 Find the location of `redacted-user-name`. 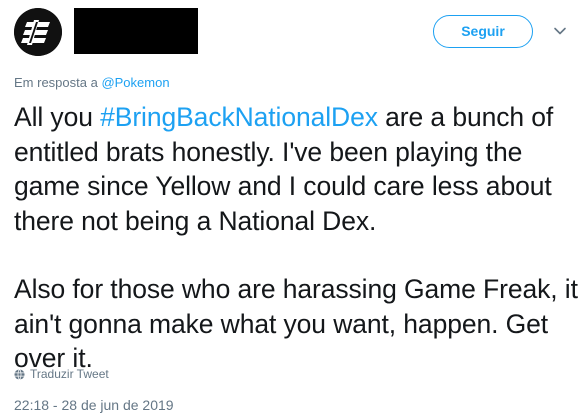

redacted-user-name is located at coordinates (136, 31).